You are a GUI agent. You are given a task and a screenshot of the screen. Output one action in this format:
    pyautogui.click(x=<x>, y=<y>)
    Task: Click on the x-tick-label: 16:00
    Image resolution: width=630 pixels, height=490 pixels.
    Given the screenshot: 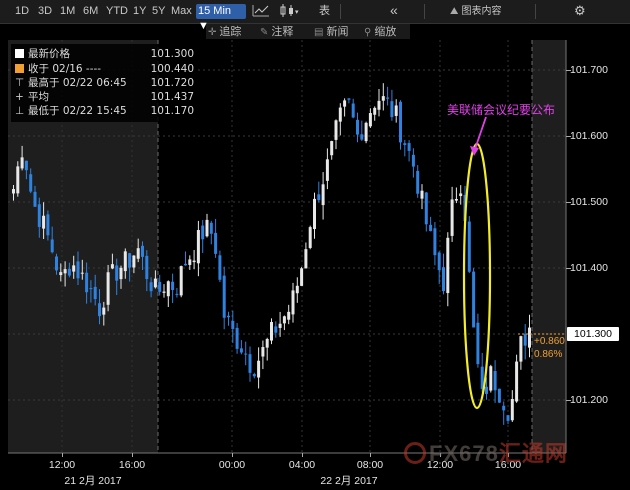 What is the action you would take?
    pyautogui.click(x=132, y=465)
    